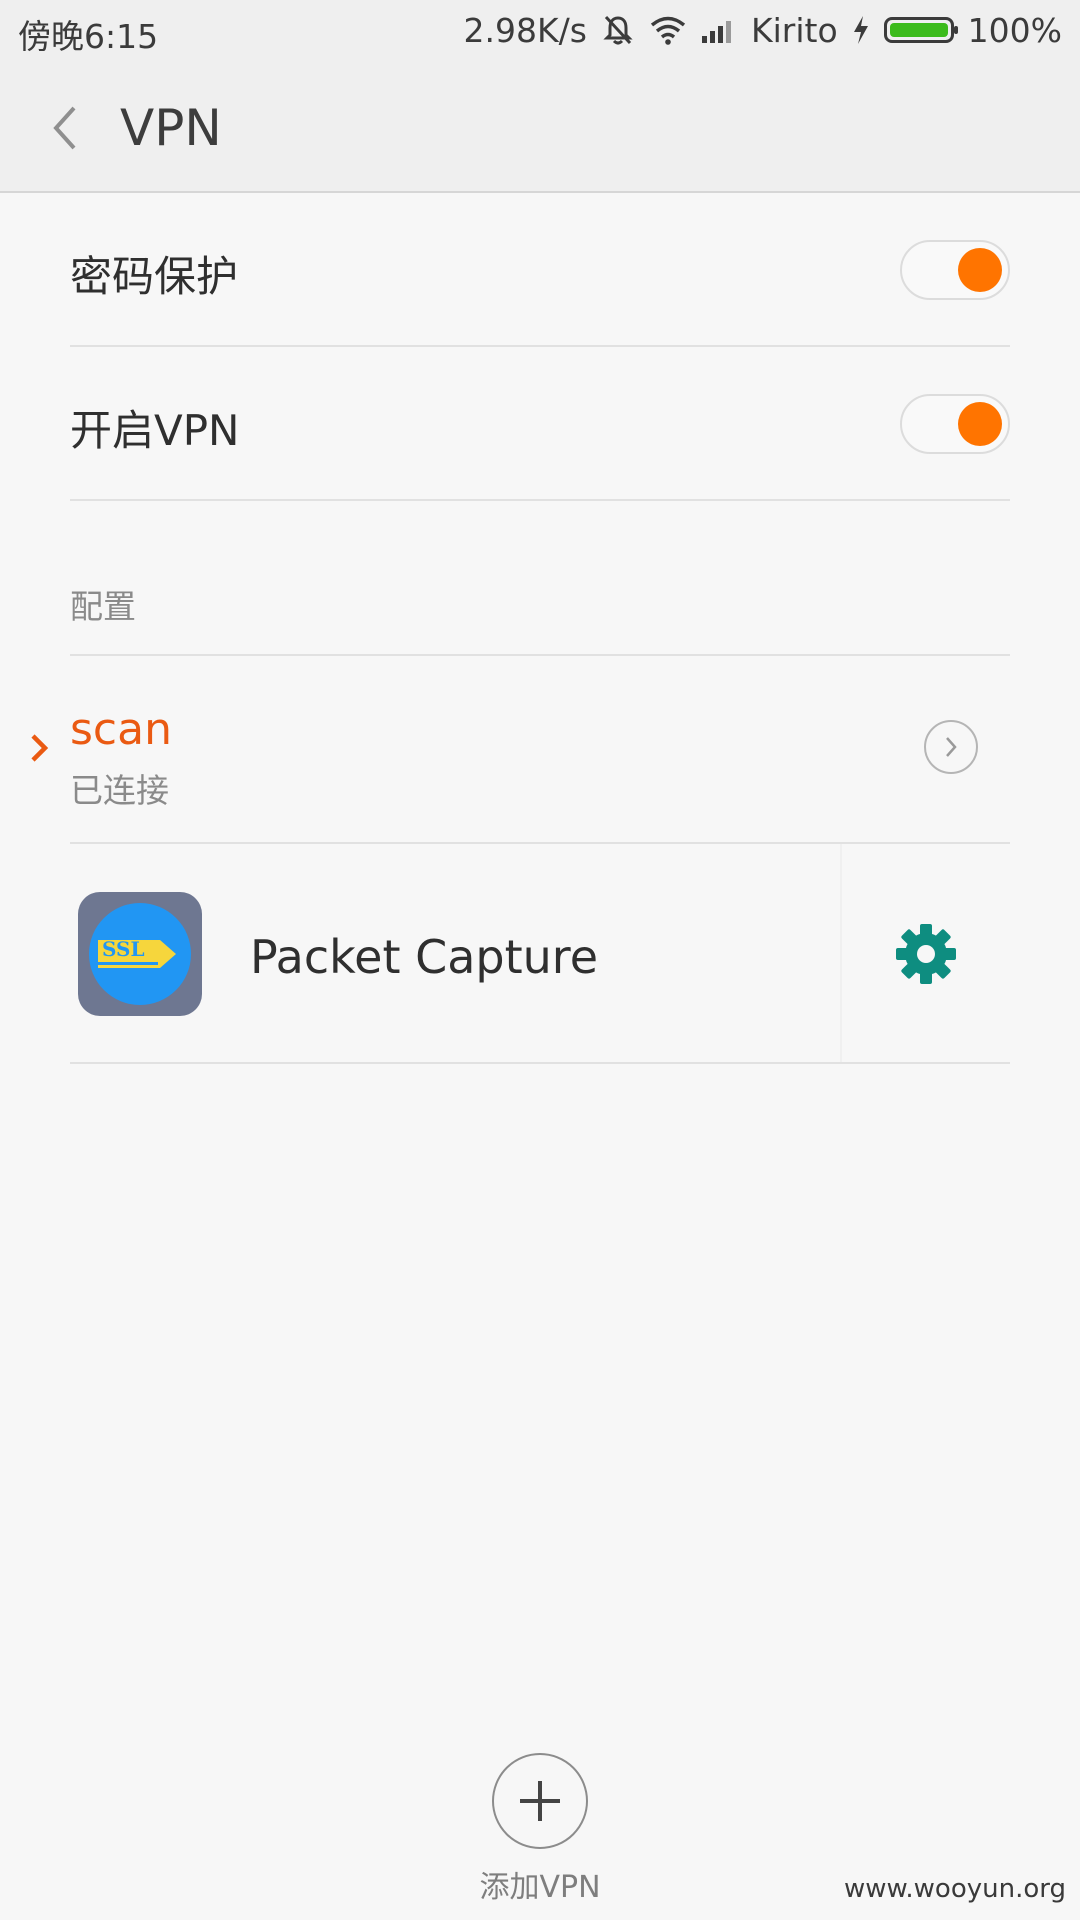 This screenshot has height=1920, width=1080. What do you see at coordinates (123, 949) in the screenshot?
I see `app-icon-text: SSL` at bounding box center [123, 949].